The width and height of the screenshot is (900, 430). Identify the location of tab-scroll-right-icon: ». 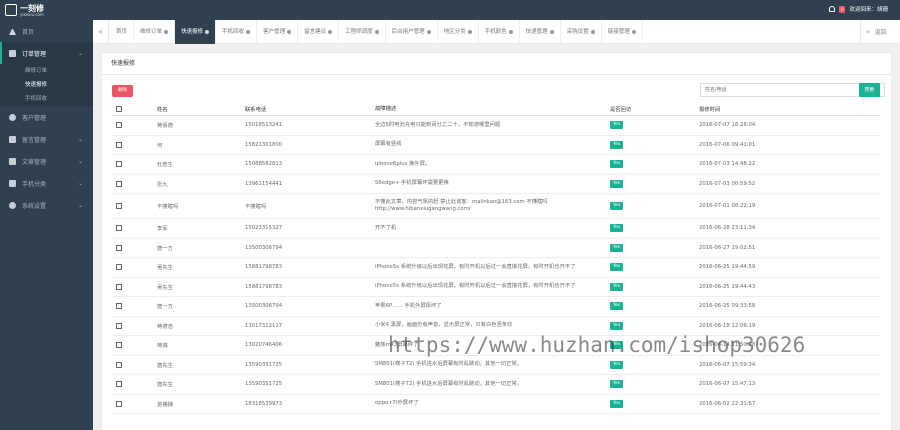
(868, 32).